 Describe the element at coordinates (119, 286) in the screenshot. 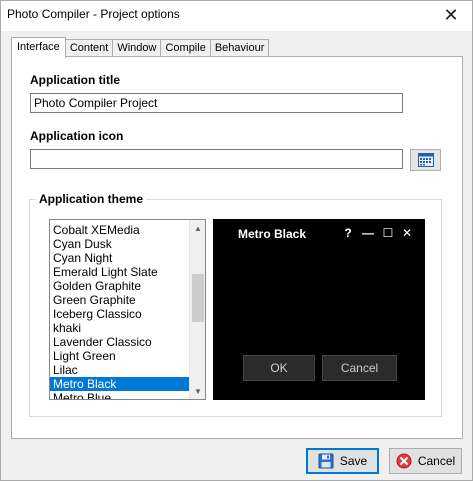

I see `list-item: Golden Graphite` at that location.